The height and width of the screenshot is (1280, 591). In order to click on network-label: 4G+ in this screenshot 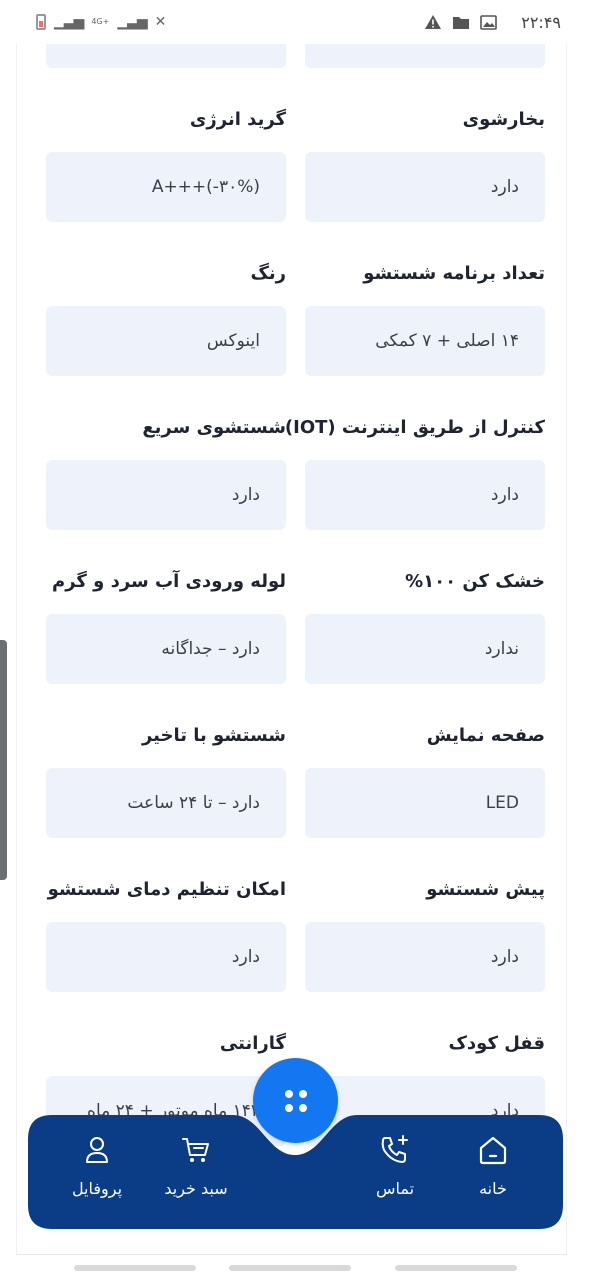, I will do `click(100, 21)`.